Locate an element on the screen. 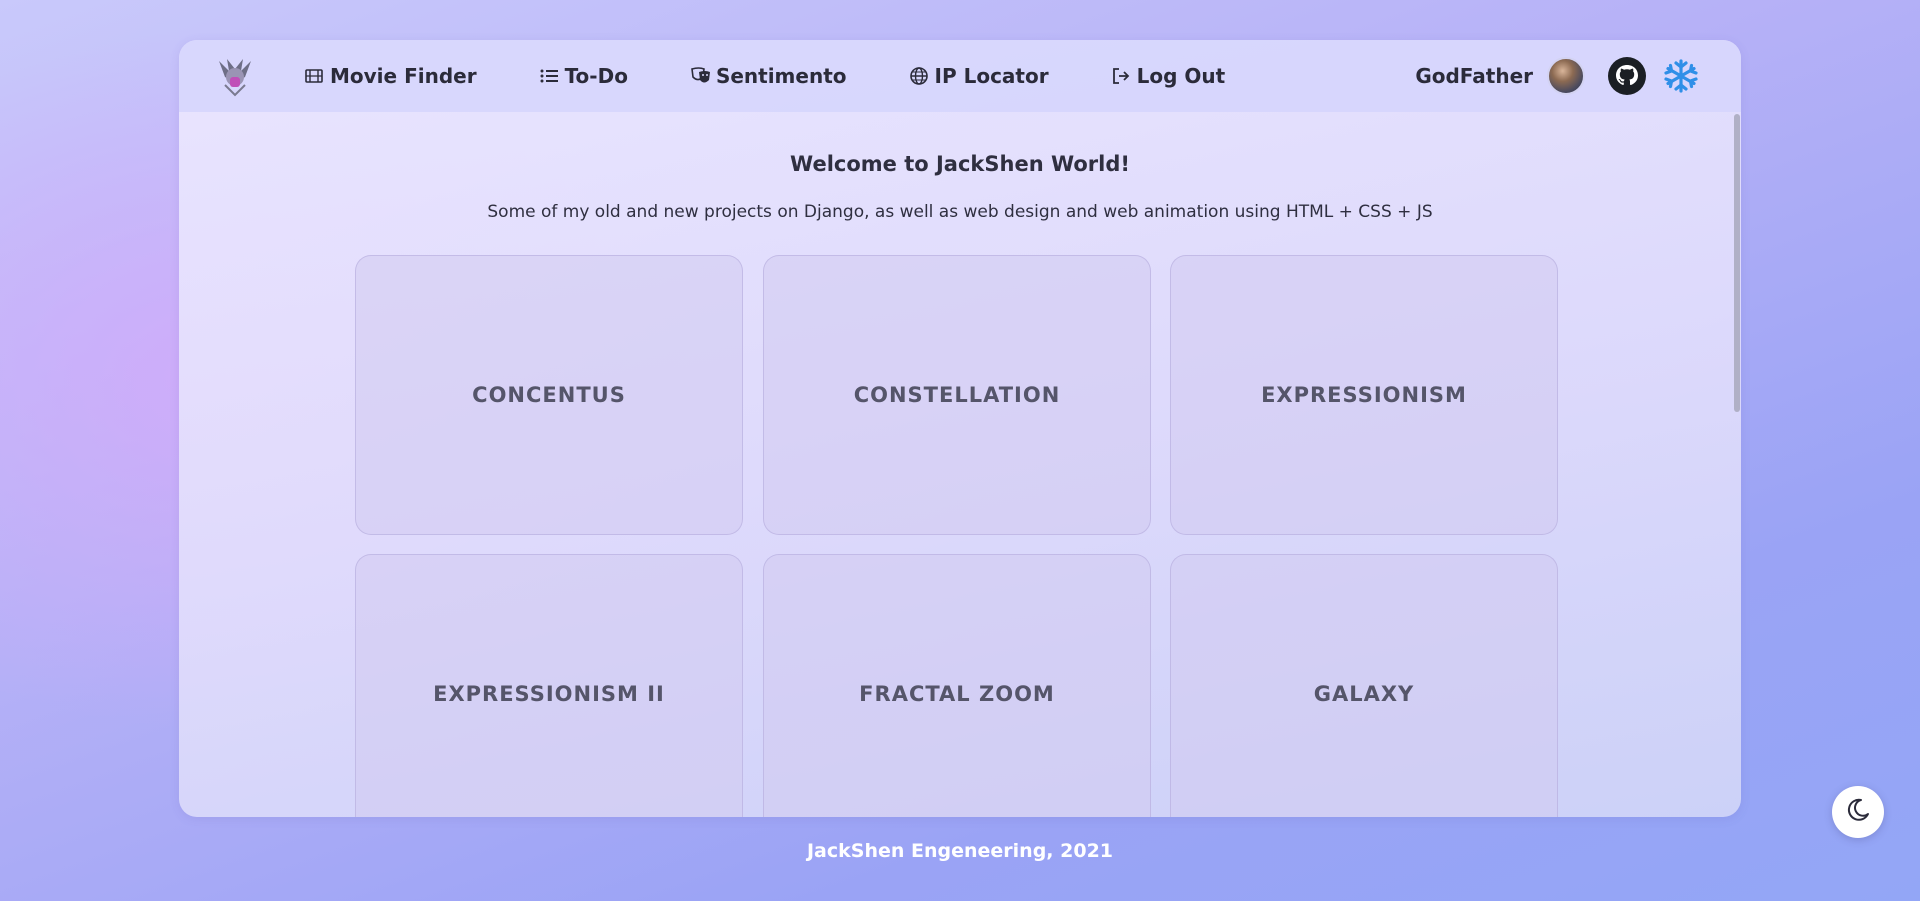  nav-item-label: IP Locator is located at coordinates (991, 76).